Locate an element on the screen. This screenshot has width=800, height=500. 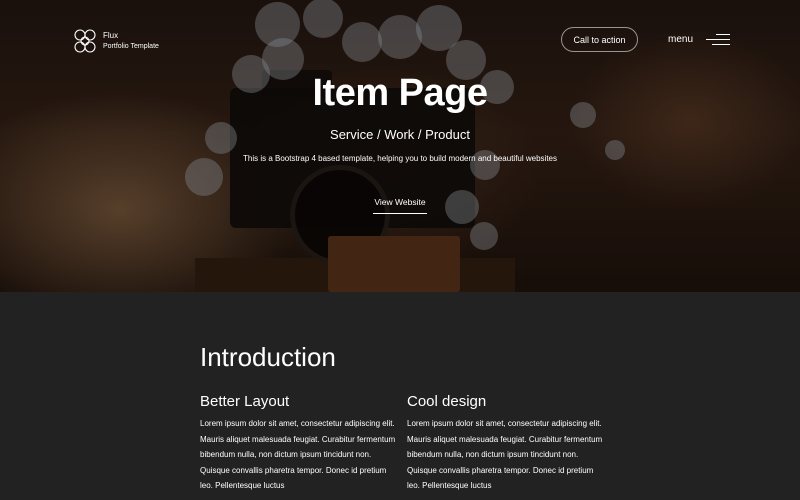
brand-logo: Flux Portfolio Template is located at coordinates (115, 41).